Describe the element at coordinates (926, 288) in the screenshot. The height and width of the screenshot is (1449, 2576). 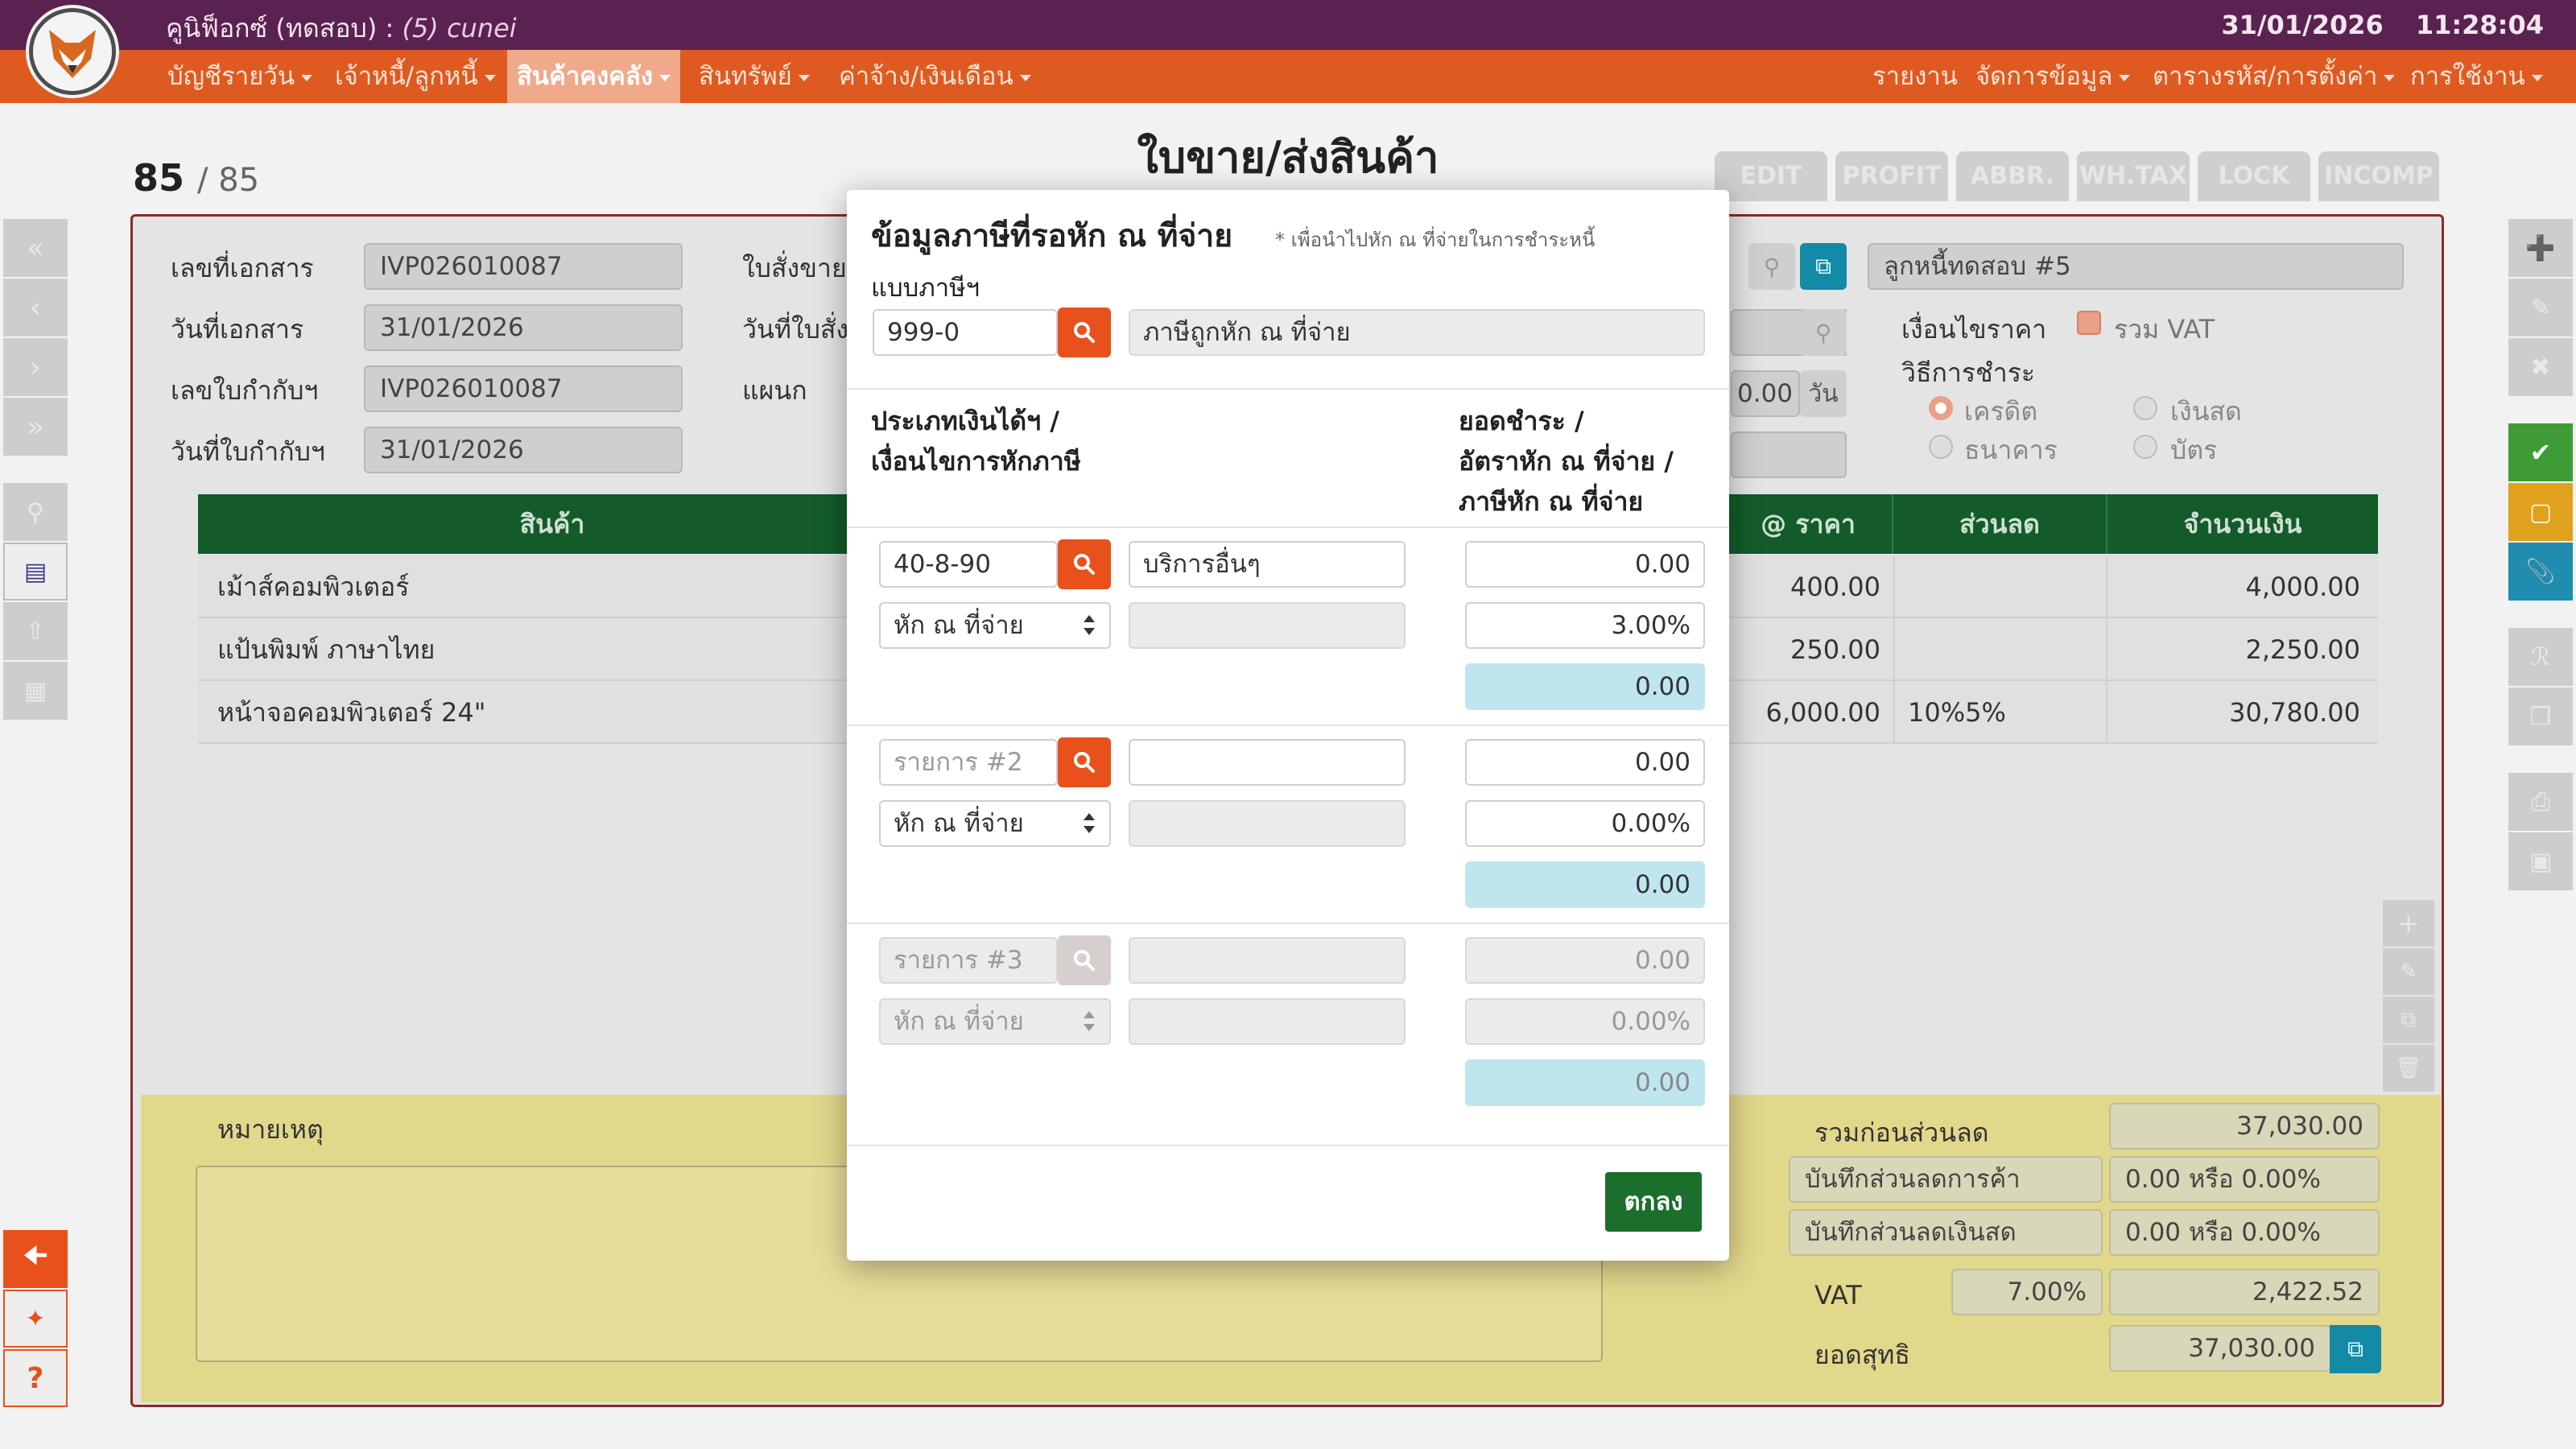
I see `form-type-label: แบบภาษีฯ` at that location.